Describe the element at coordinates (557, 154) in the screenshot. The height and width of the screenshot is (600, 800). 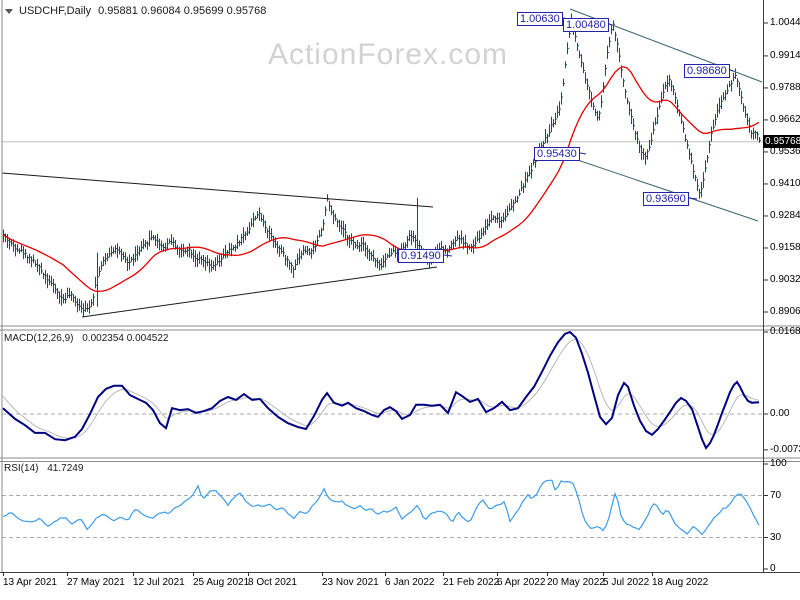
I see `price-level-label: 0.95430` at that location.